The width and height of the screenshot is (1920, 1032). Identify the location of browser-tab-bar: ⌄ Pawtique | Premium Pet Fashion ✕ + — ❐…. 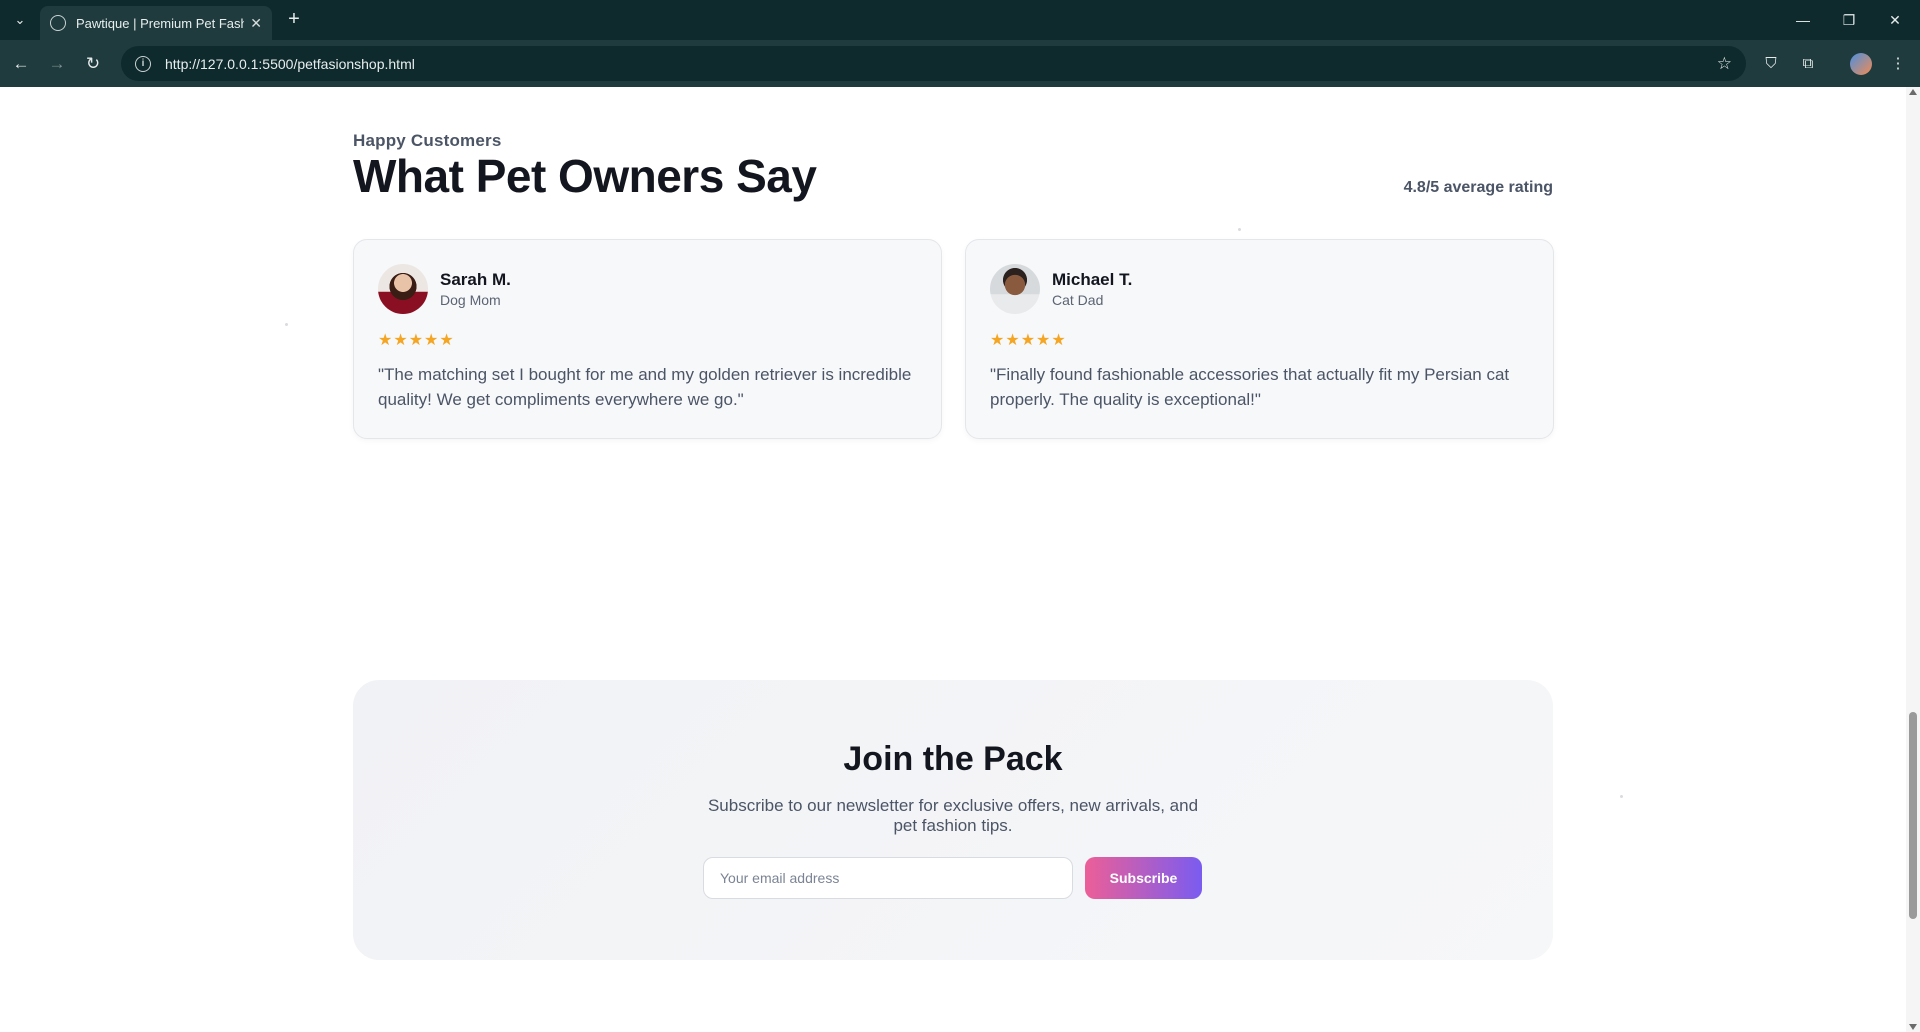
(960, 20).